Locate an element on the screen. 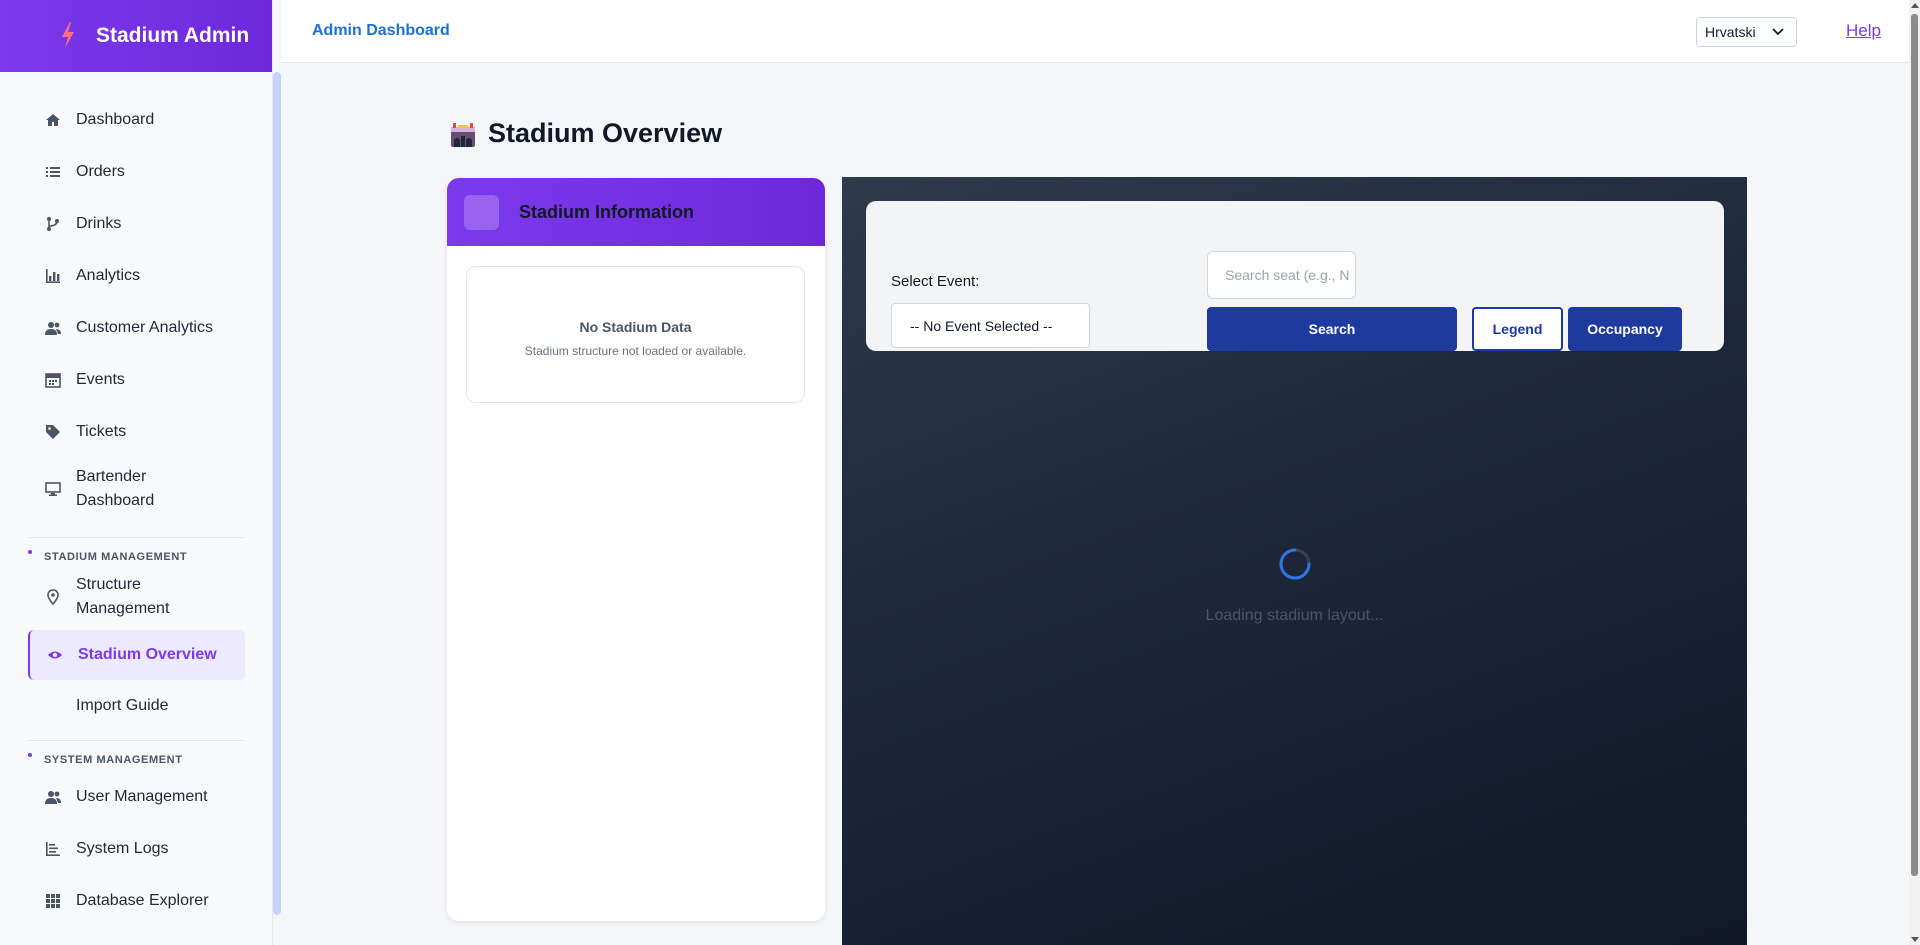 This screenshot has width=1920, height=945. grid-icon is located at coordinates (53, 901).